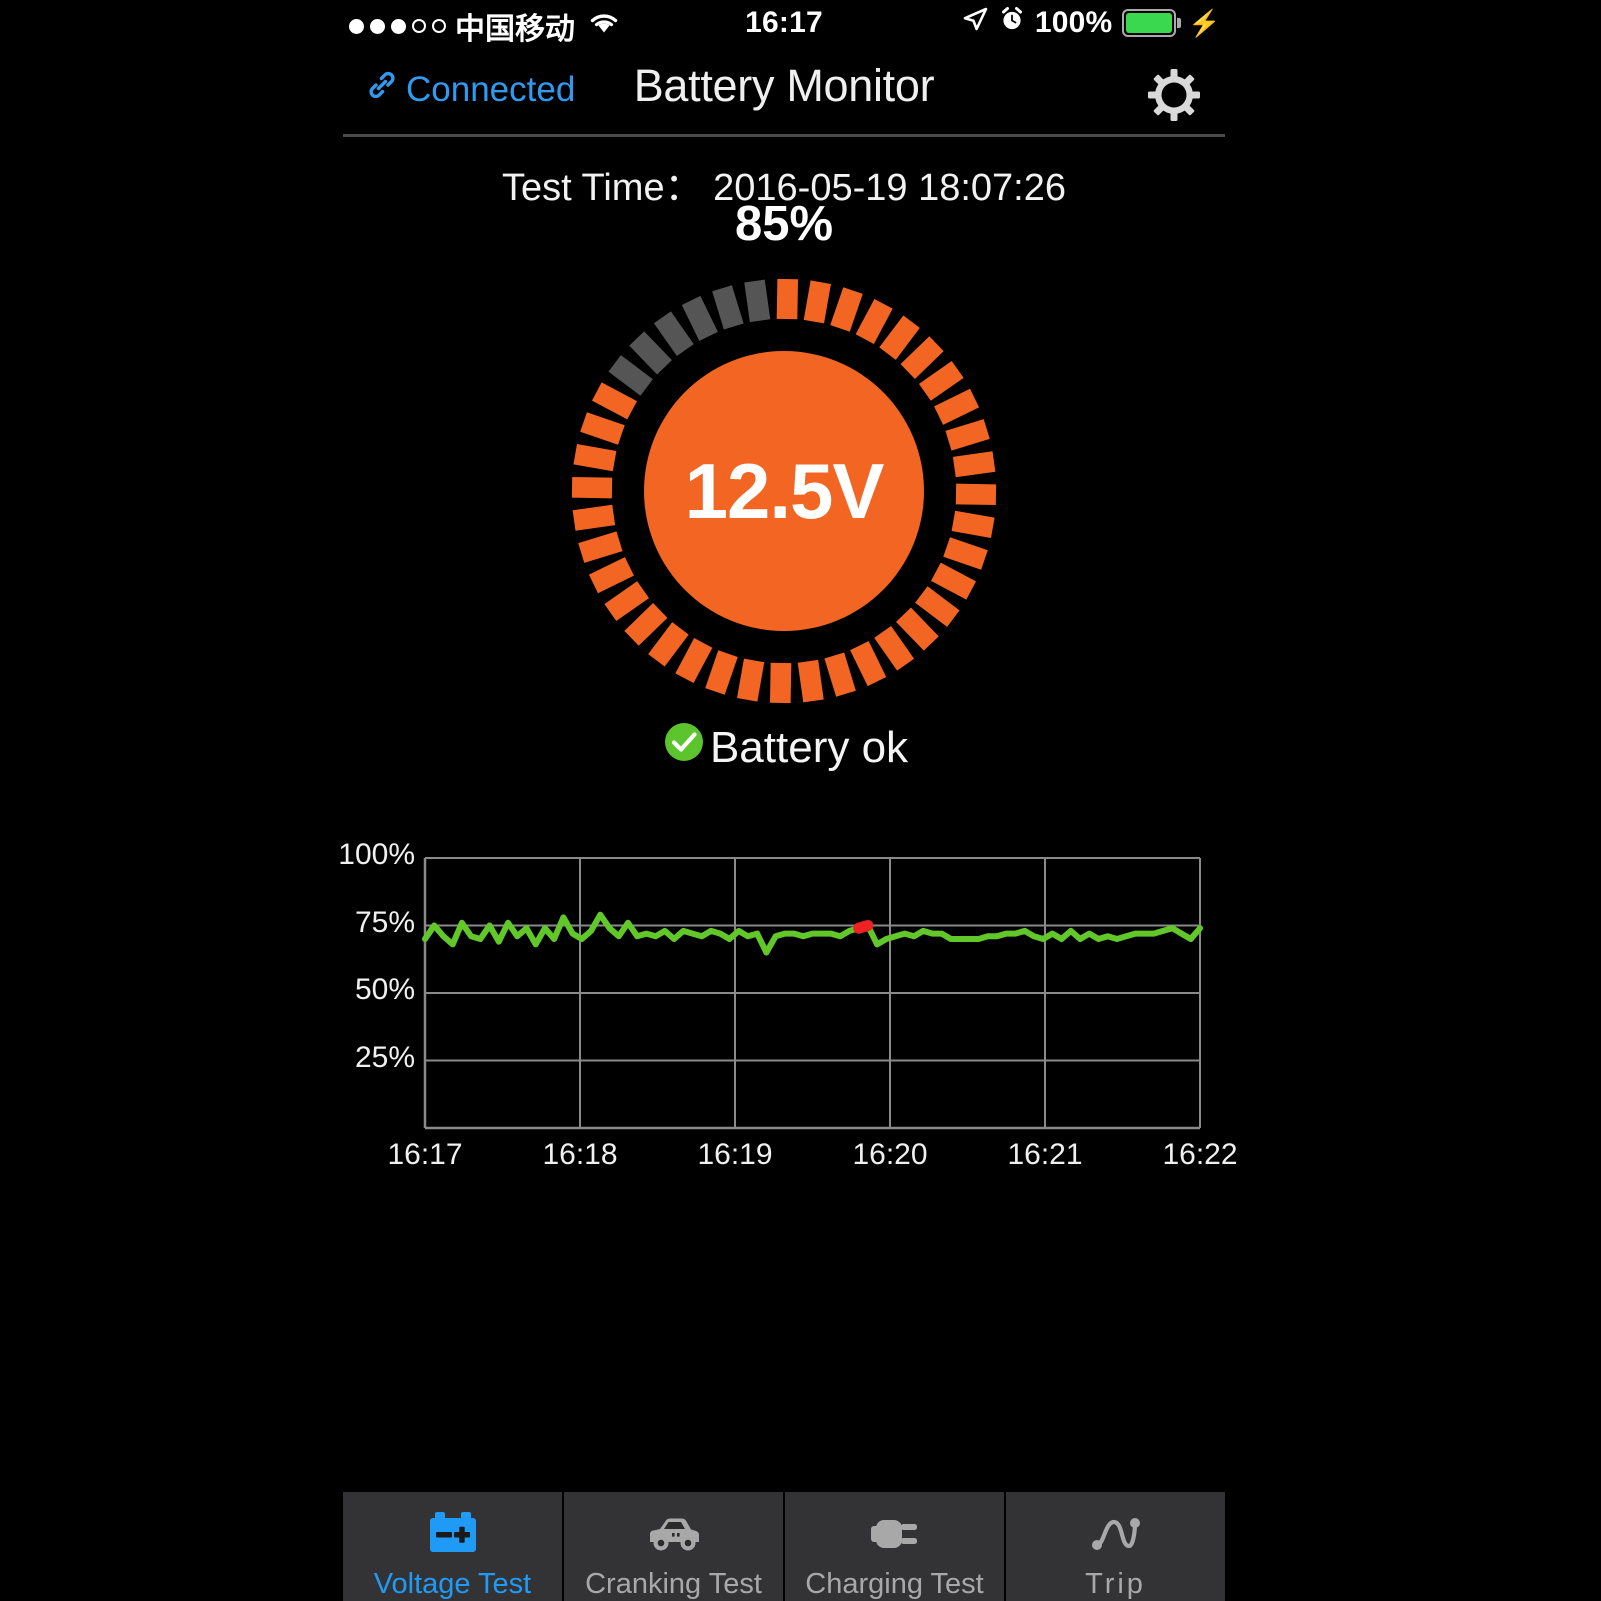 This screenshot has height=1601, width=1601. I want to click on chart-series-line, so click(812, 933).